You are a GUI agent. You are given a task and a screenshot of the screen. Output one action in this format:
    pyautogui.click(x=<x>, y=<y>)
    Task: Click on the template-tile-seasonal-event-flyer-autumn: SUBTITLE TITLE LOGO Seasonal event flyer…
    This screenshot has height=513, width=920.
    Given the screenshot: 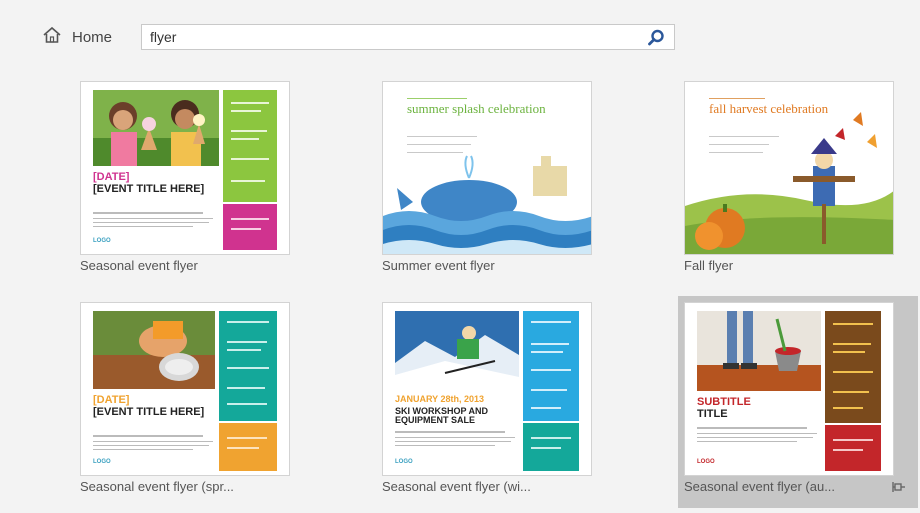 What is the action you would take?
    pyautogui.click(x=798, y=402)
    